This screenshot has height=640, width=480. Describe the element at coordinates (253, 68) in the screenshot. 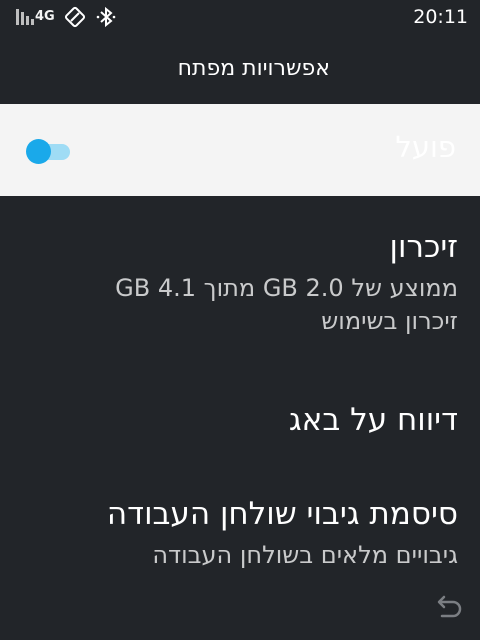

I see `page-title: אפשרויות מפתח` at that location.